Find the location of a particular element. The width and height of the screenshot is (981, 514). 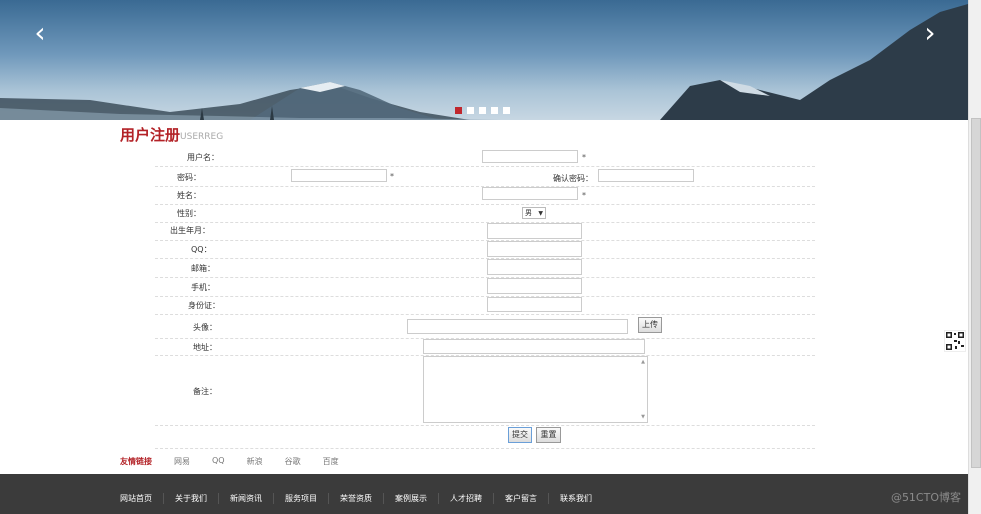

form-row-qq: QQ： is located at coordinates (485, 249).